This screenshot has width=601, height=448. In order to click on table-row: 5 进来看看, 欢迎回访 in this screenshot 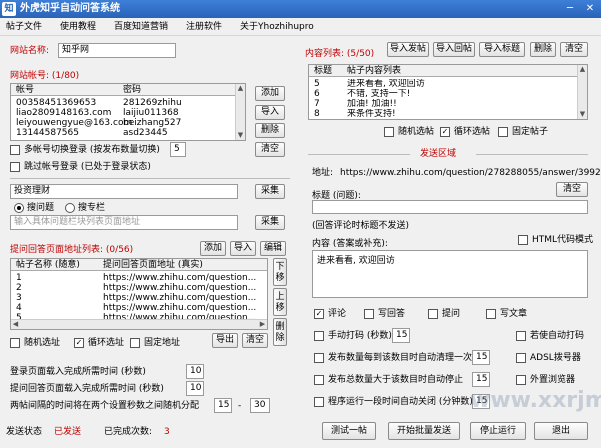, I will do `click(443, 84)`.